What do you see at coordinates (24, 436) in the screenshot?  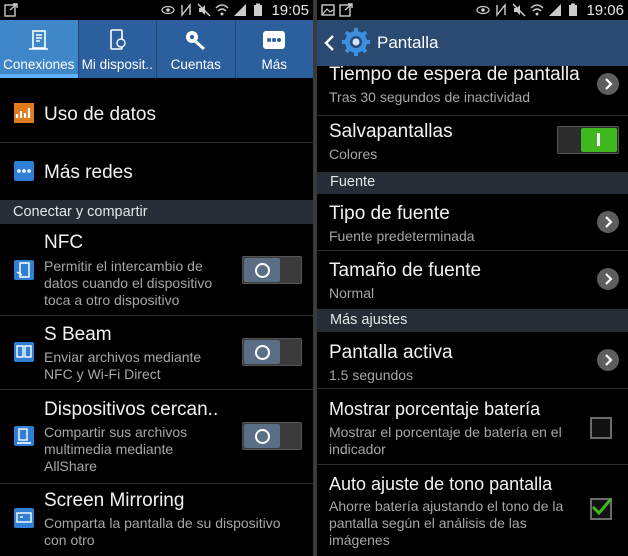 I see `nearby-devices-icon` at bounding box center [24, 436].